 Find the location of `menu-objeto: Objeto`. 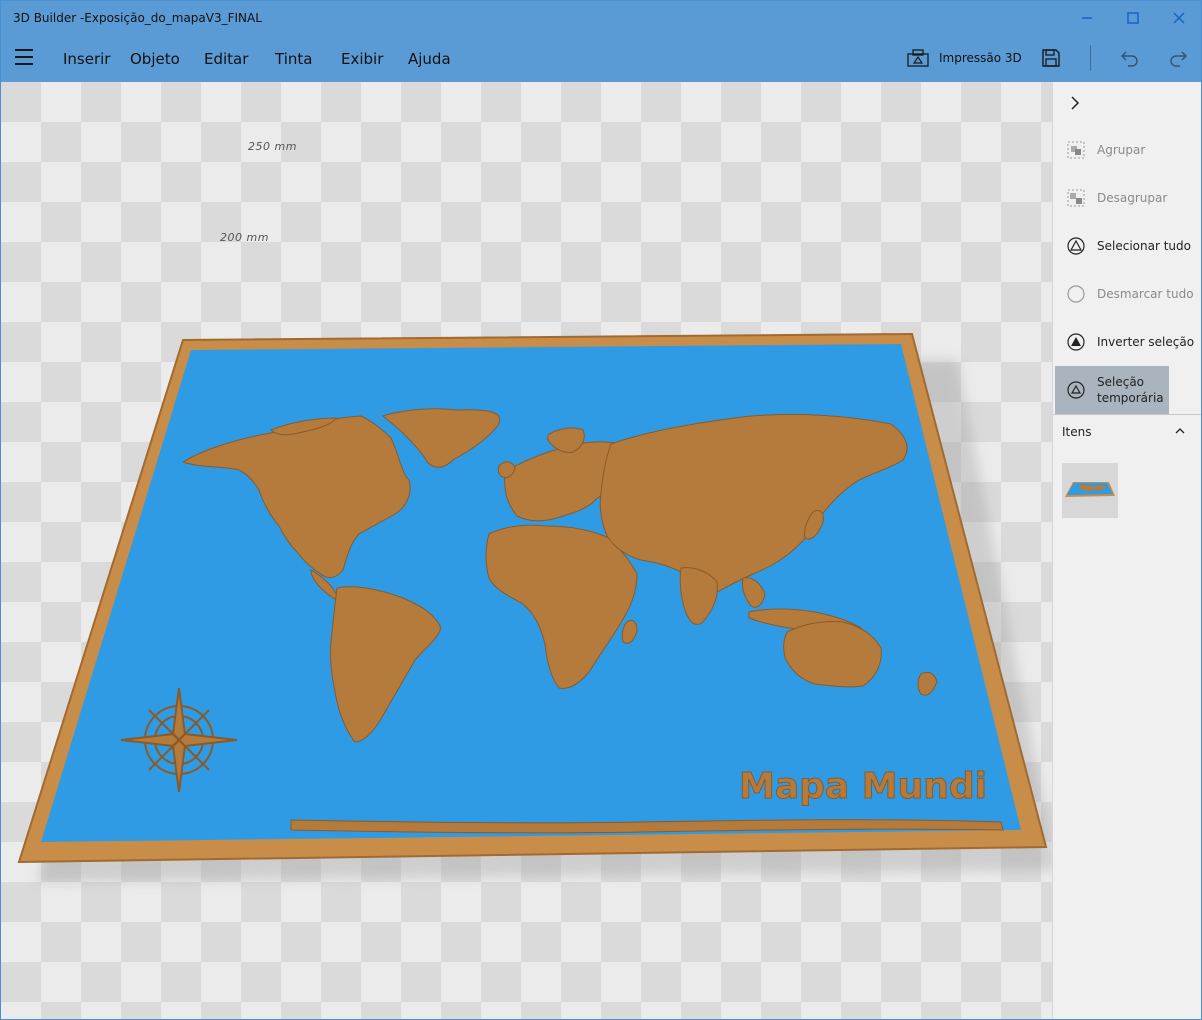

menu-objeto: Objeto is located at coordinates (155, 59).